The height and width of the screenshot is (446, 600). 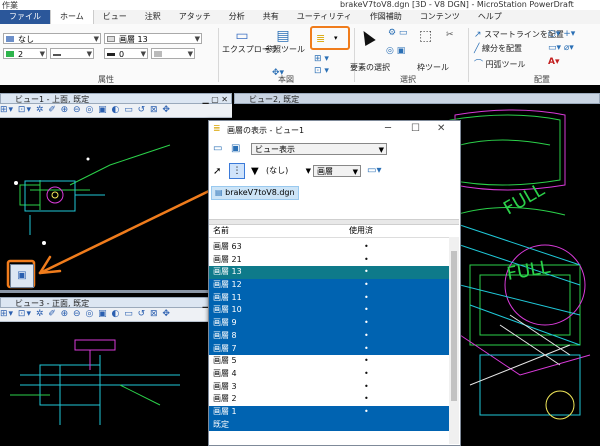 What do you see at coordinates (433, 67) in the screenshot?
I see `fence-tools-button: 枠ツール` at bounding box center [433, 67].